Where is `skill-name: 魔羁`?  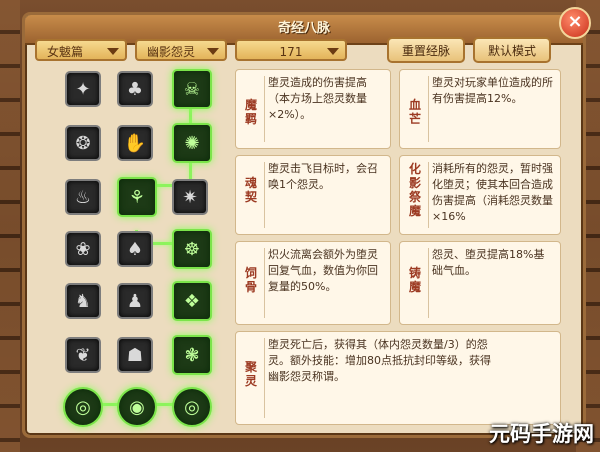
skill-name: 魔羁 is located at coordinates (250, 112).